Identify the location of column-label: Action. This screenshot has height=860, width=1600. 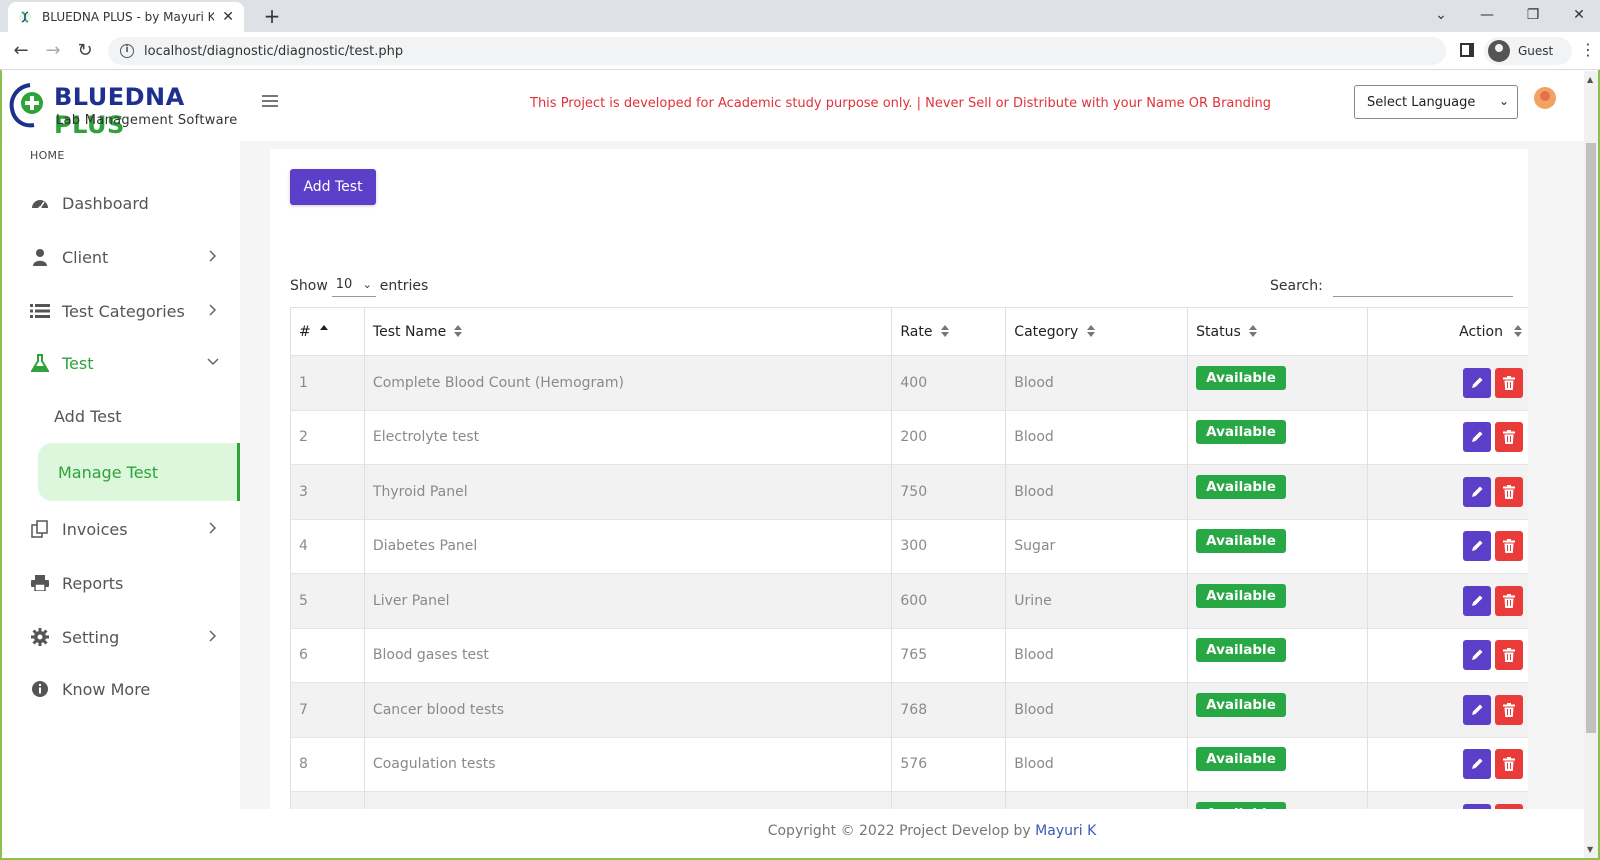
(1481, 331).